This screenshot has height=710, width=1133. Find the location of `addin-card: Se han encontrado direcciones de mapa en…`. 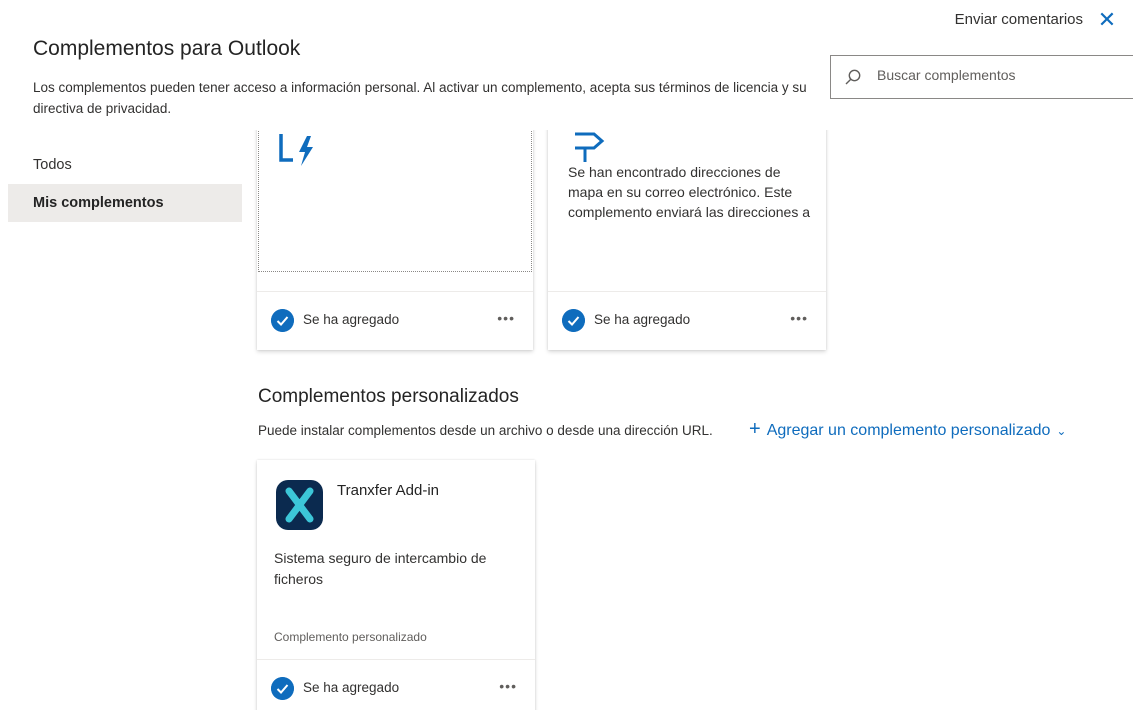

addin-card: Se han encontrado direcciones de mapa en… is located at coordinates (687, 240).